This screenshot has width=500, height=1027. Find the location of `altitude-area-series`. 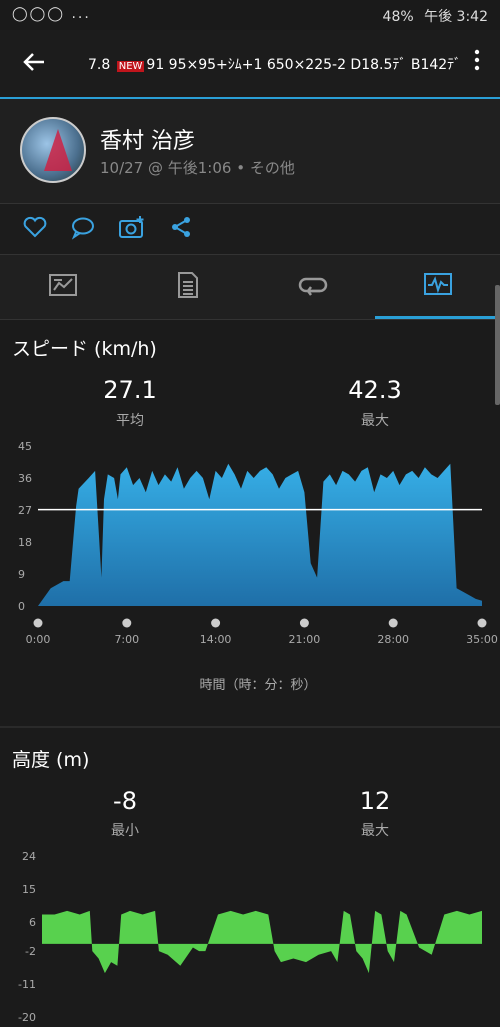

altitude-area-series is located at coordinates (262, 942).